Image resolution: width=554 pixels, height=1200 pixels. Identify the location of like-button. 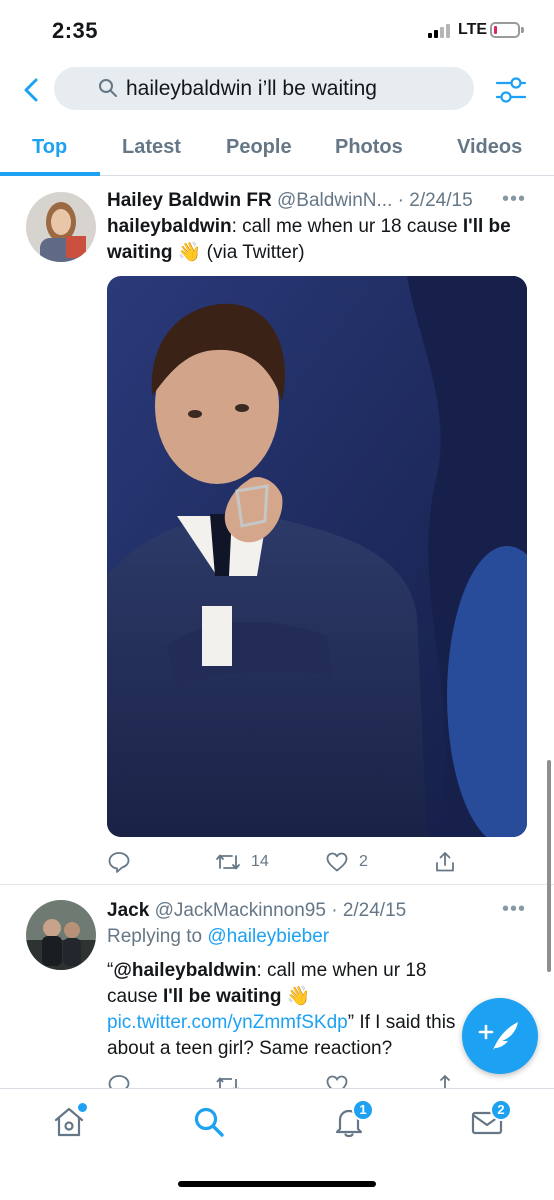
(337, 1080).